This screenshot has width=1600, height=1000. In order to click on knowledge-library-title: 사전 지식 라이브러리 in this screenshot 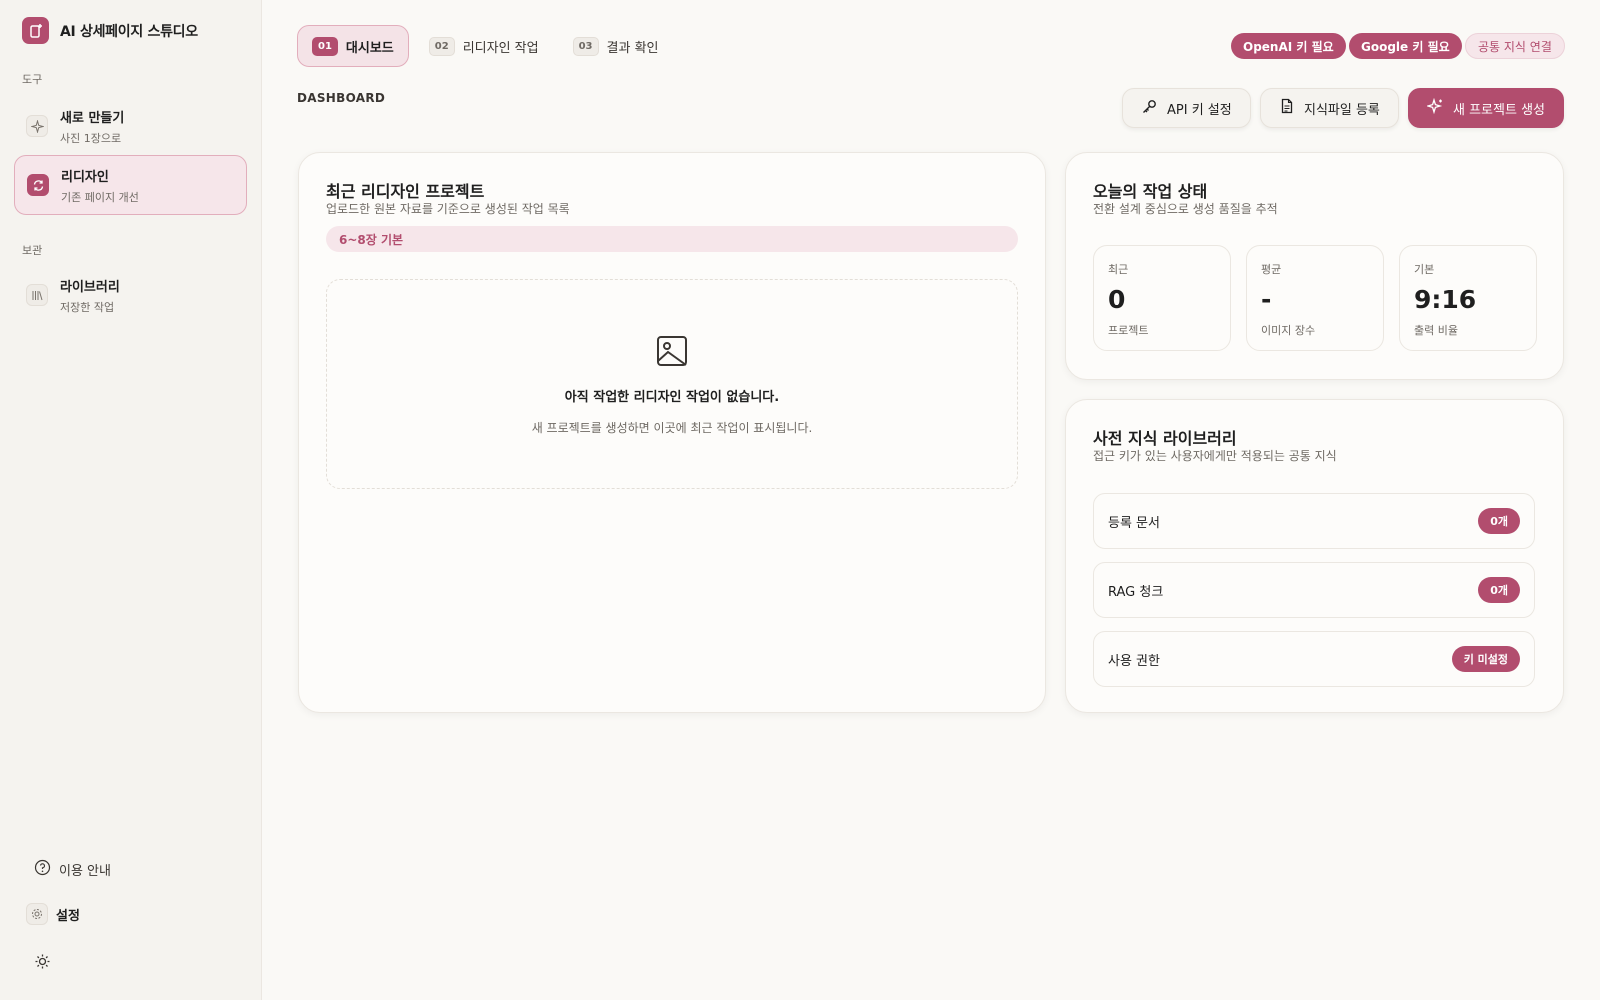, I will do `click(1165, 438)`.